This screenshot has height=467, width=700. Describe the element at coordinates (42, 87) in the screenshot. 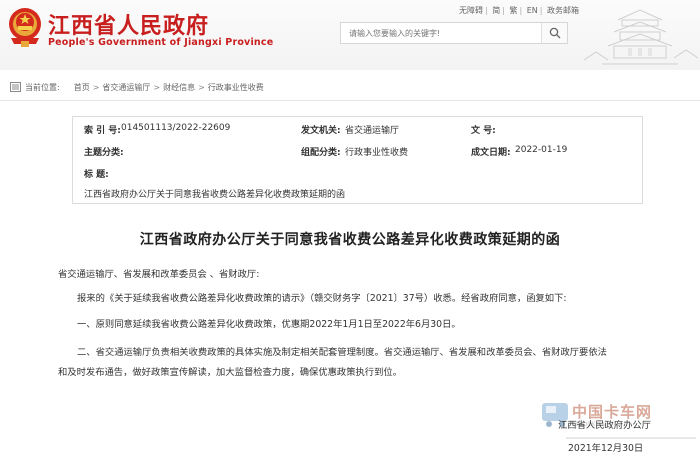

I see `breadcrumb-label: 当前位置:` at that location.